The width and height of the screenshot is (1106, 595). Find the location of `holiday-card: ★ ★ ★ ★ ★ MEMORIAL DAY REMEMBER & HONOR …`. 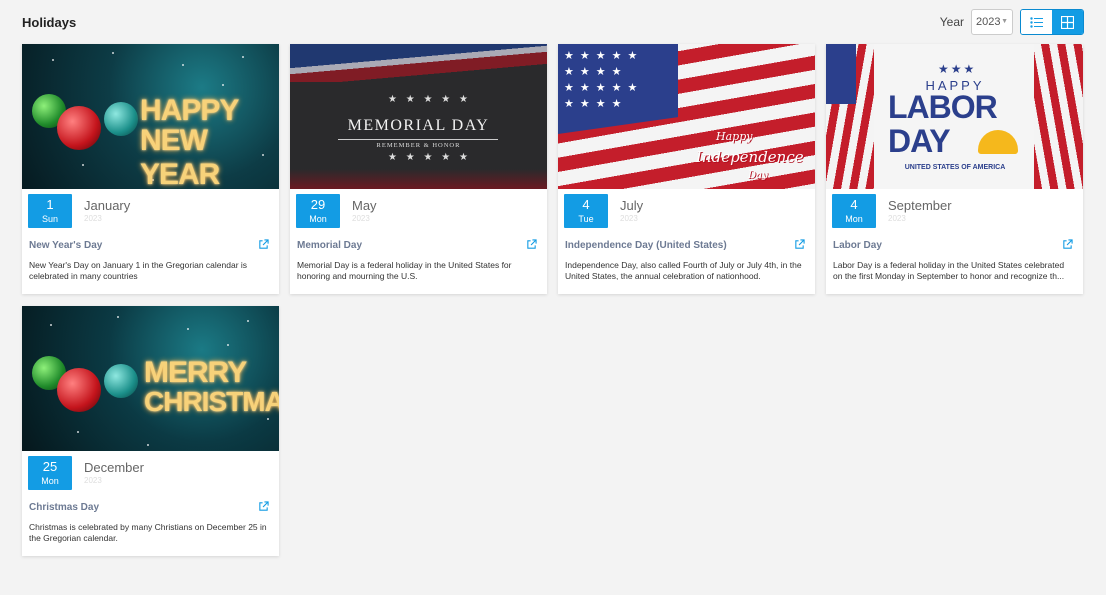

holiday-card: ★ ★ ★ ★ ★ MEMORIAL DAY REMEMBER & HONOR … is located at coordinates (418, 169).